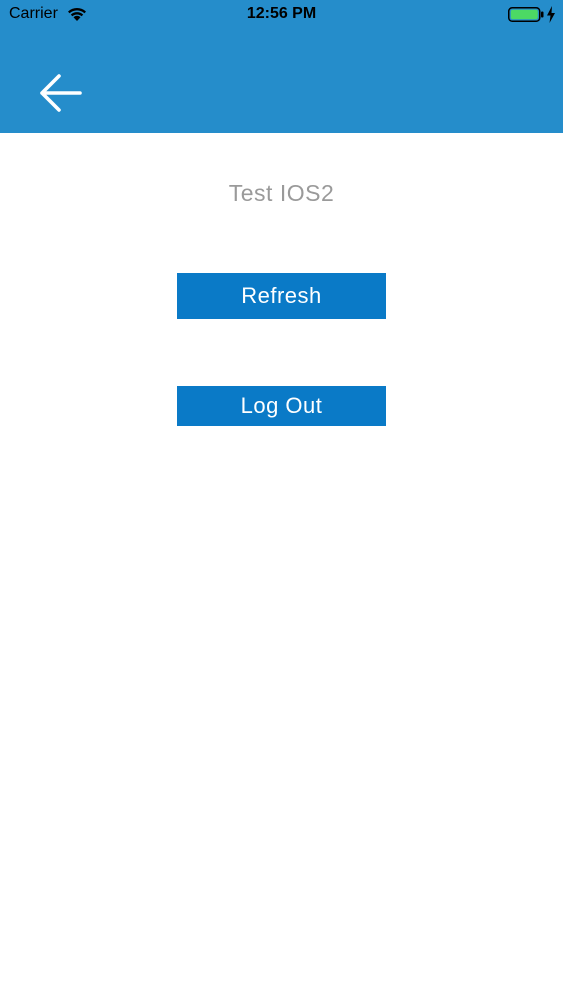 Image resolution: width=563 pixels, height=1000 pixels. What do you see at coordinates (281, 193) in the screenshot?
I see `page-title: Test IOS2` at bounding box center [281, 193].